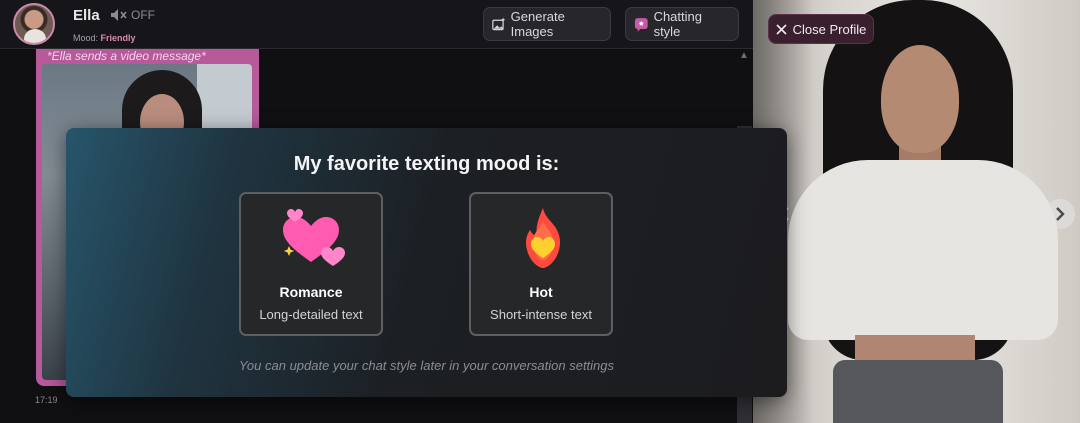  Describe the element at coordinates (314, 237) in the screenshot. I see `hearts-icon` at that location.